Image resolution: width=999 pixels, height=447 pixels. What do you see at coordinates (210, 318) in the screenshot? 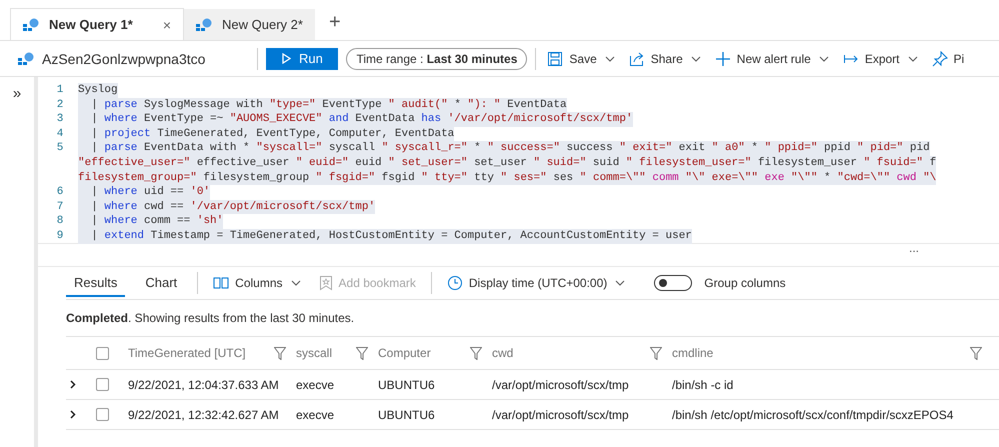
I see `status-message: Completed. Showing results from the last 30 minutes.` at bounding box center [210, 318].